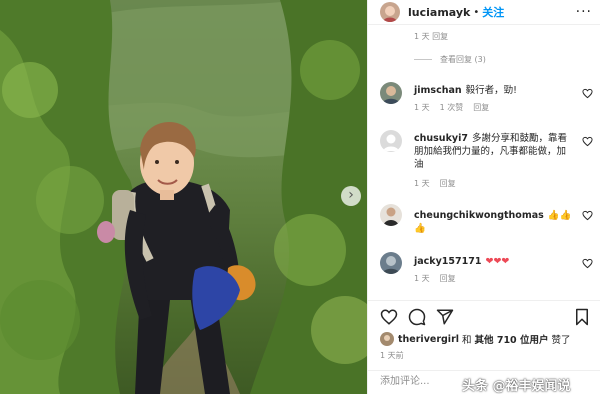  I want to click on likes-summary: therivergirl 和 其他 710 位用户 赞了, so click(475, 339).